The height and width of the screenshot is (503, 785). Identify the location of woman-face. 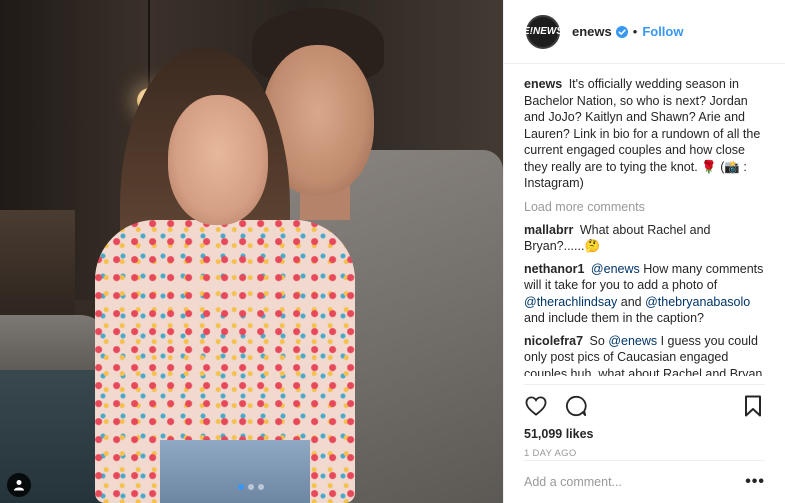
(218, 160).